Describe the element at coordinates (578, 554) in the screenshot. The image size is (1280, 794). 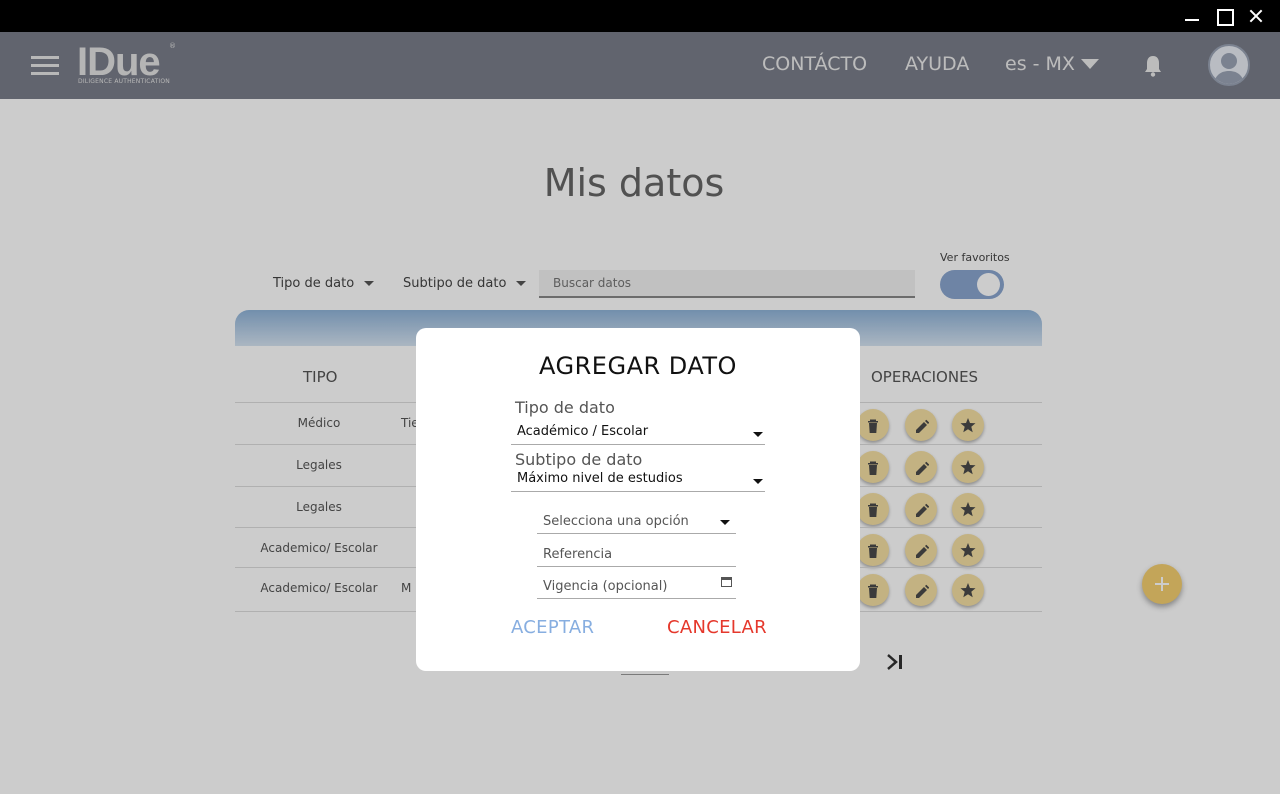
I see `reference-placeholder: Referencia` at that location.